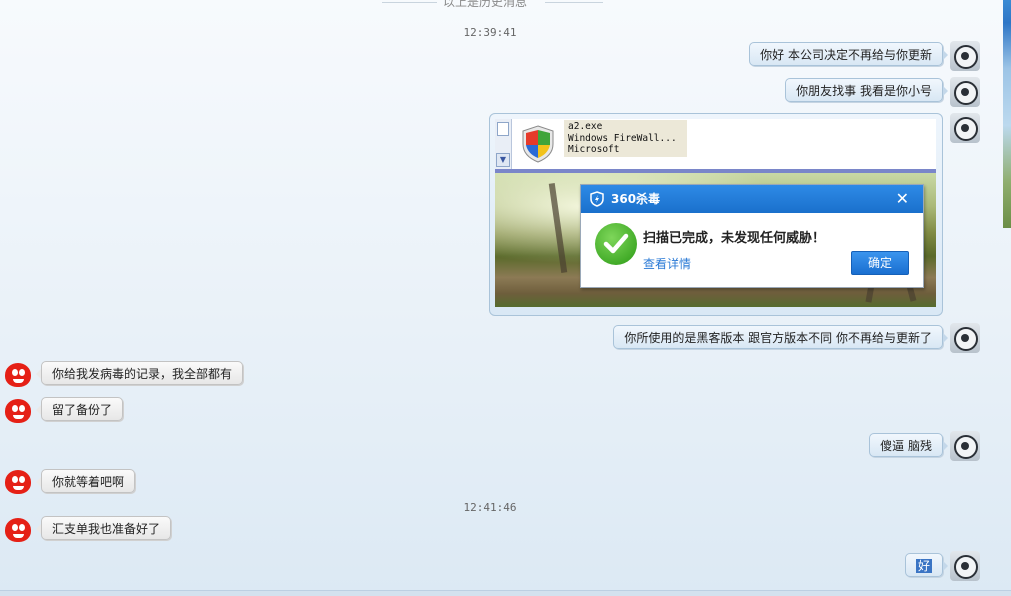  Describe the element at coordinates (1007, 114) in the screenshot. I see `side-panel-edge` at that location.